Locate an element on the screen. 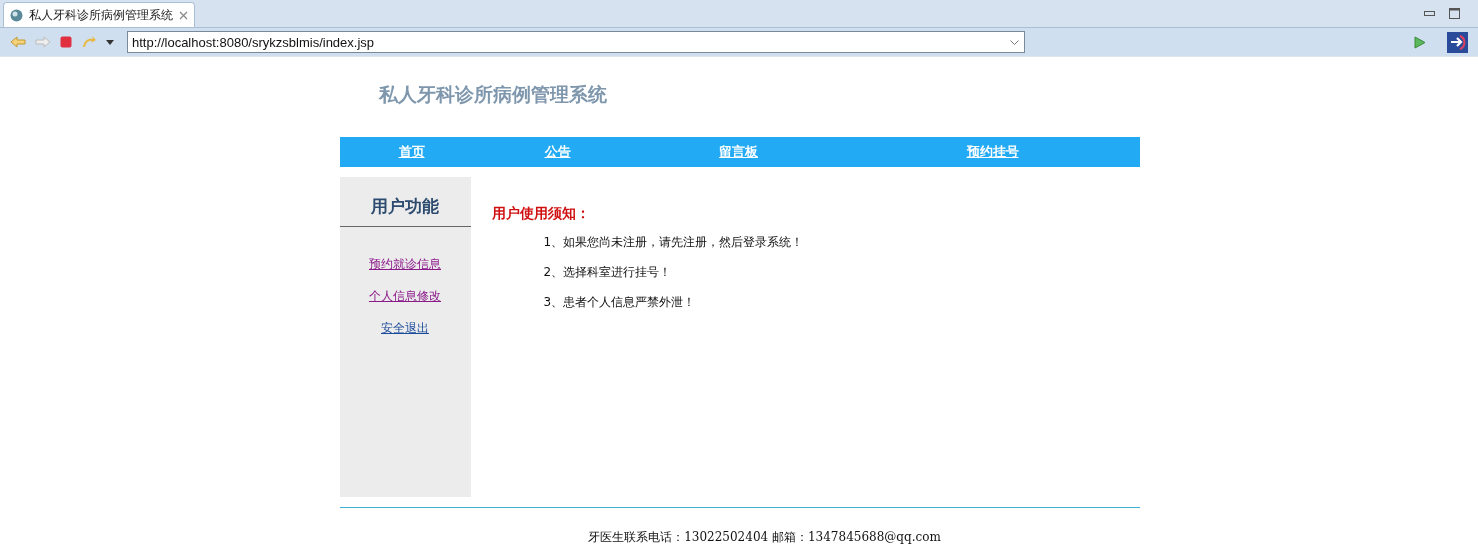 This screenshot has height=546, width=1478. site-title: 私人牙科诊所病例管理系统 is located at coordinates (493, 94).